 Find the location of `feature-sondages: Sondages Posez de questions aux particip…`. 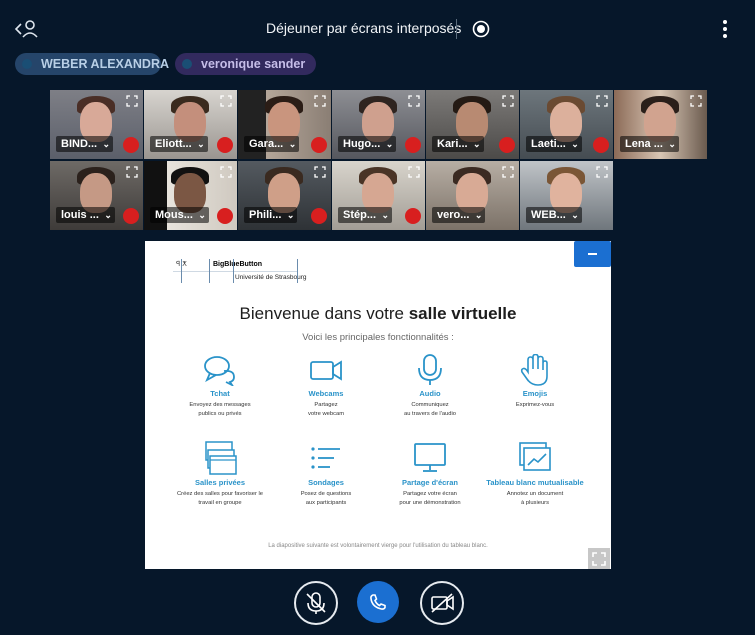

feature-sondages: Sondages Posez de questions aux particip… is located at coordinates (326, 474).